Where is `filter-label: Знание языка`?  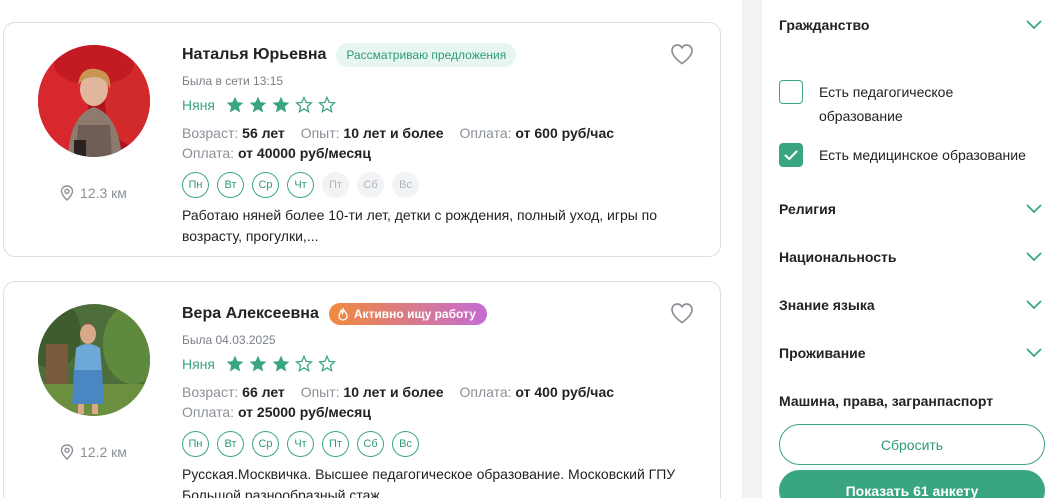 filter-label: Знание языка is located at coordinates (827, 305).